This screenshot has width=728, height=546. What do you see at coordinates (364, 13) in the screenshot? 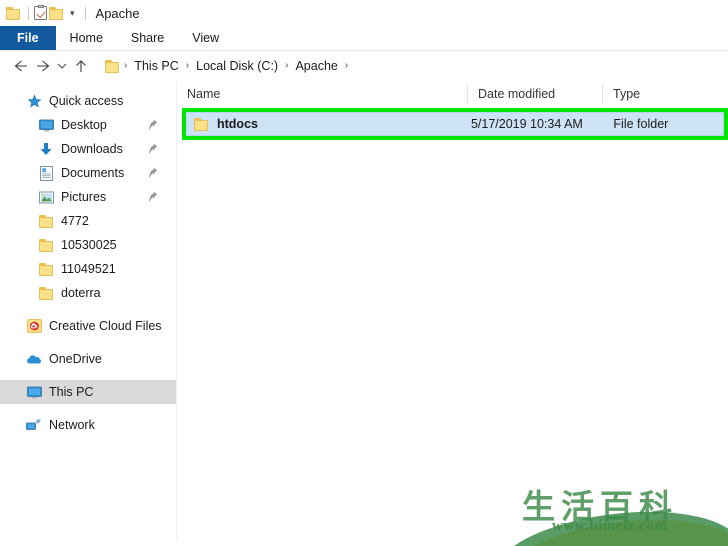
I see `title-bar: ▾ Apache` at bounding box center [364, 13].